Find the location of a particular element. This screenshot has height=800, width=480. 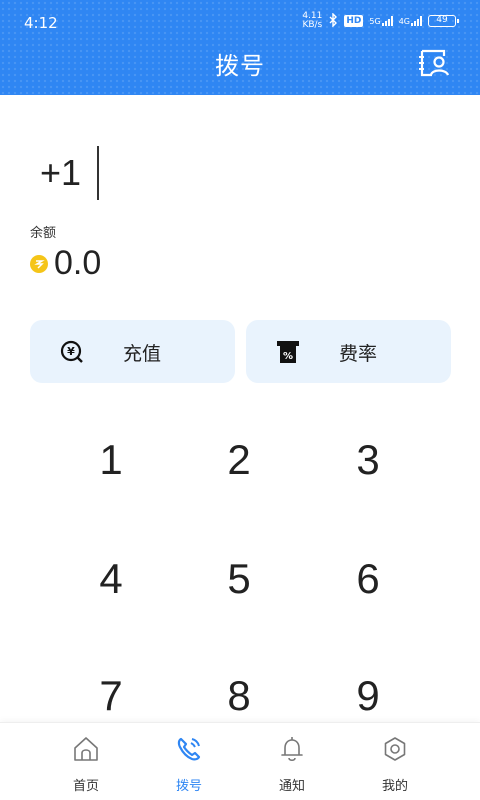

contacts-button is located at coordinates (434, 63).